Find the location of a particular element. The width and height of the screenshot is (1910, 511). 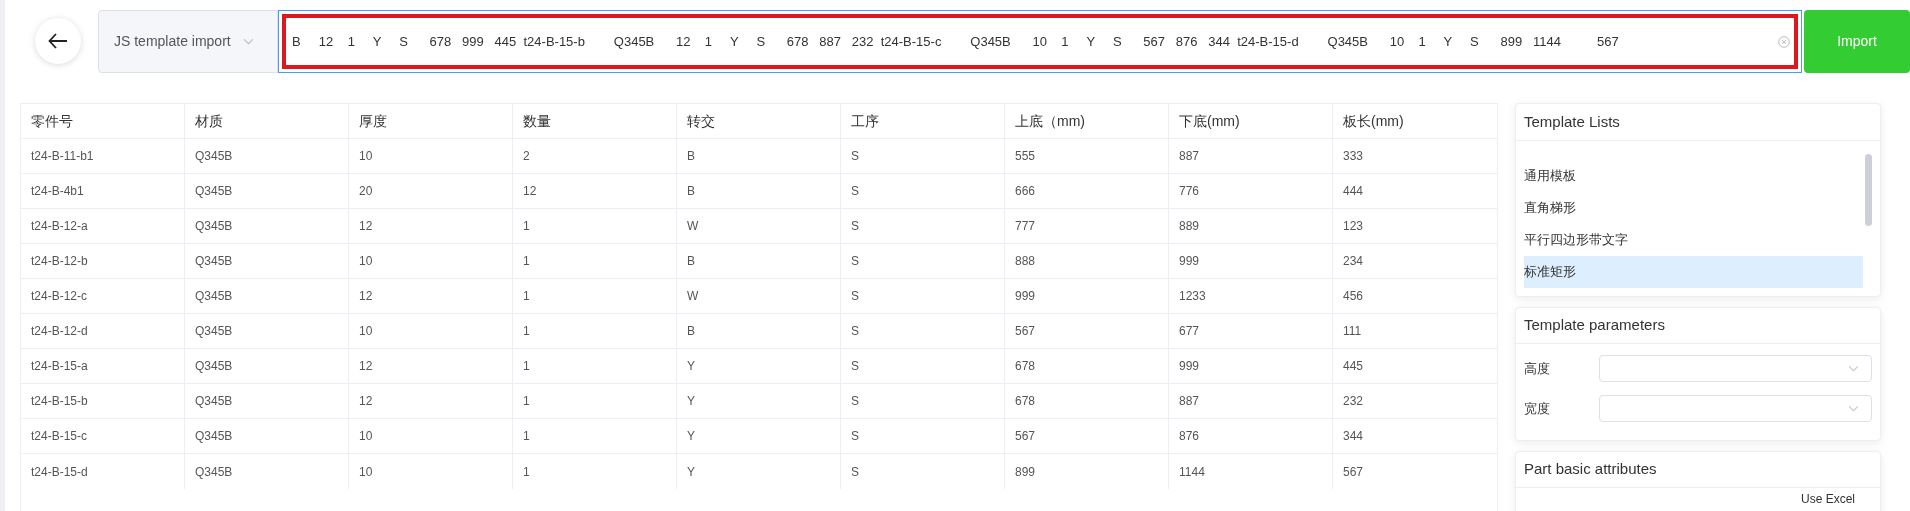

table-cell-text: 232 is located at coordinates (1353, 401).